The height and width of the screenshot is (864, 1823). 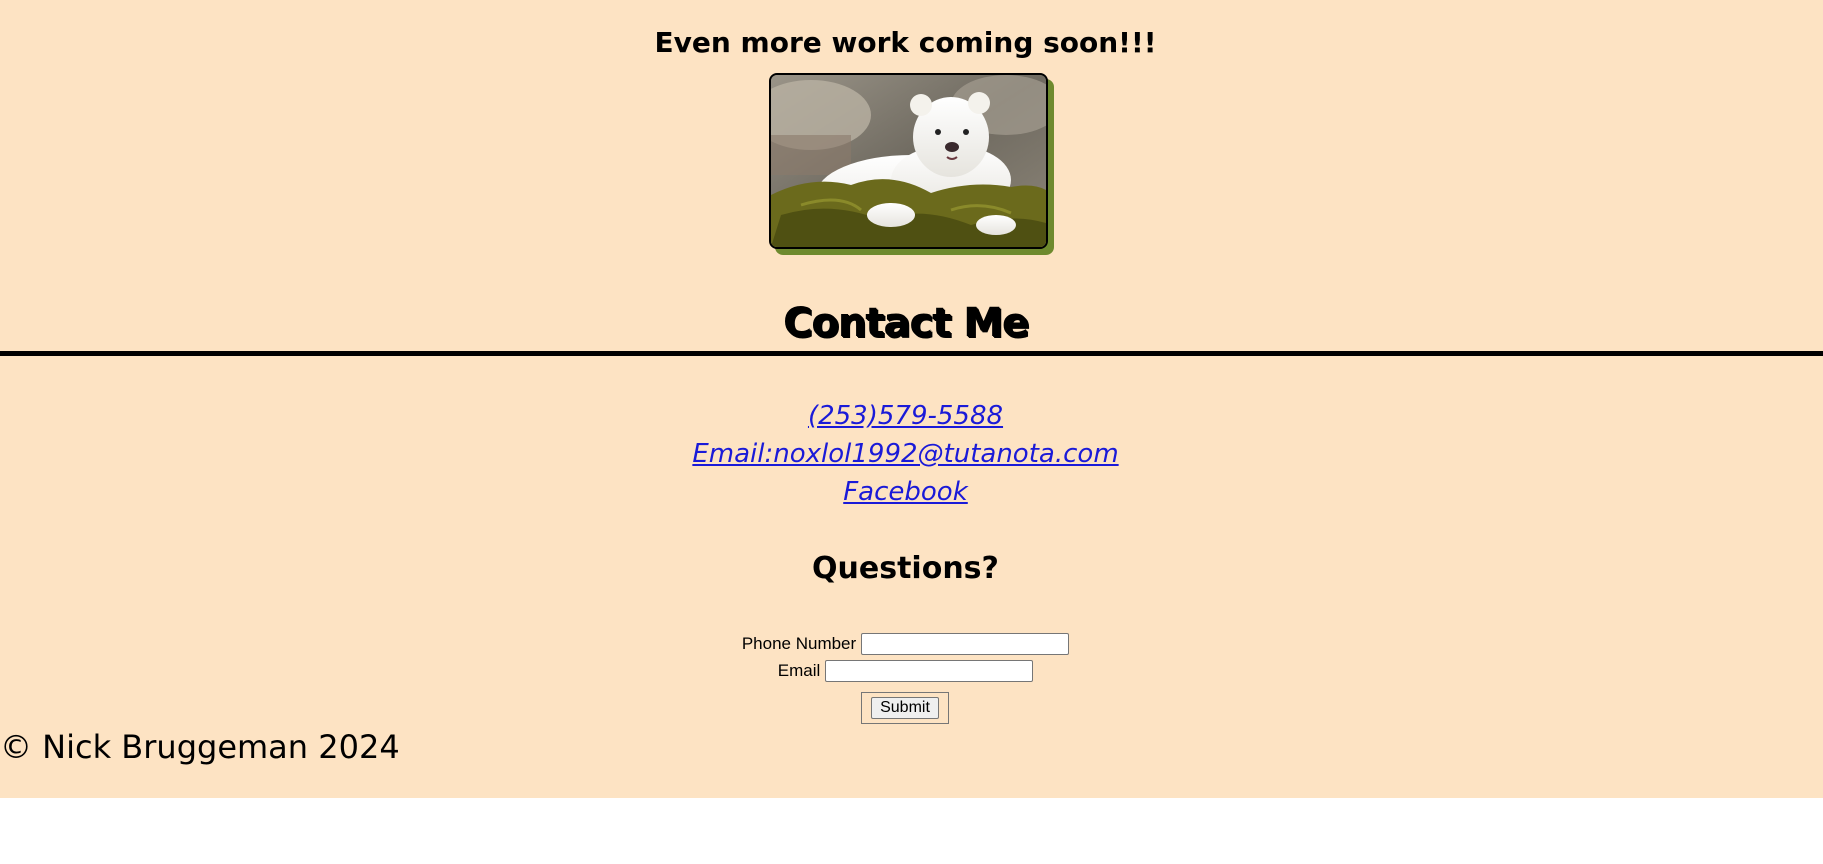 I want to click on submit-button: Submit, so click(x=905, y=708).